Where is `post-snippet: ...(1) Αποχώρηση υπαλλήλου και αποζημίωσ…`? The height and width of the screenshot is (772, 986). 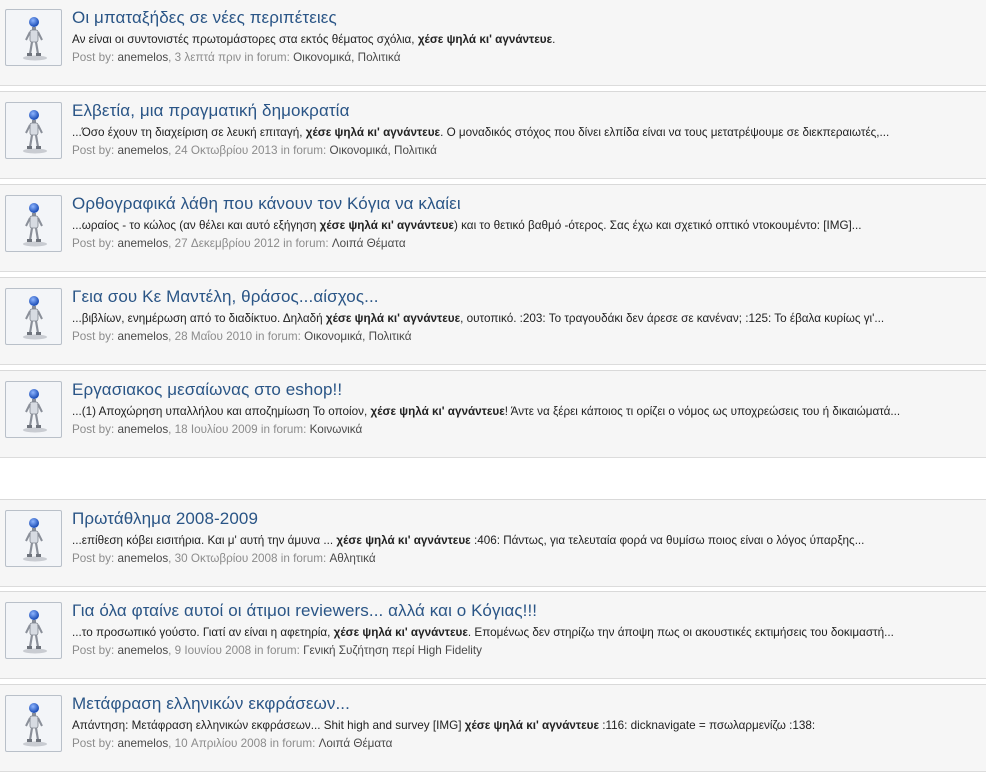 post-snippet: ...(1) Αποχώρηση υπαλλήλου και αποζημίωσ… is located at coordinates (527, 411).